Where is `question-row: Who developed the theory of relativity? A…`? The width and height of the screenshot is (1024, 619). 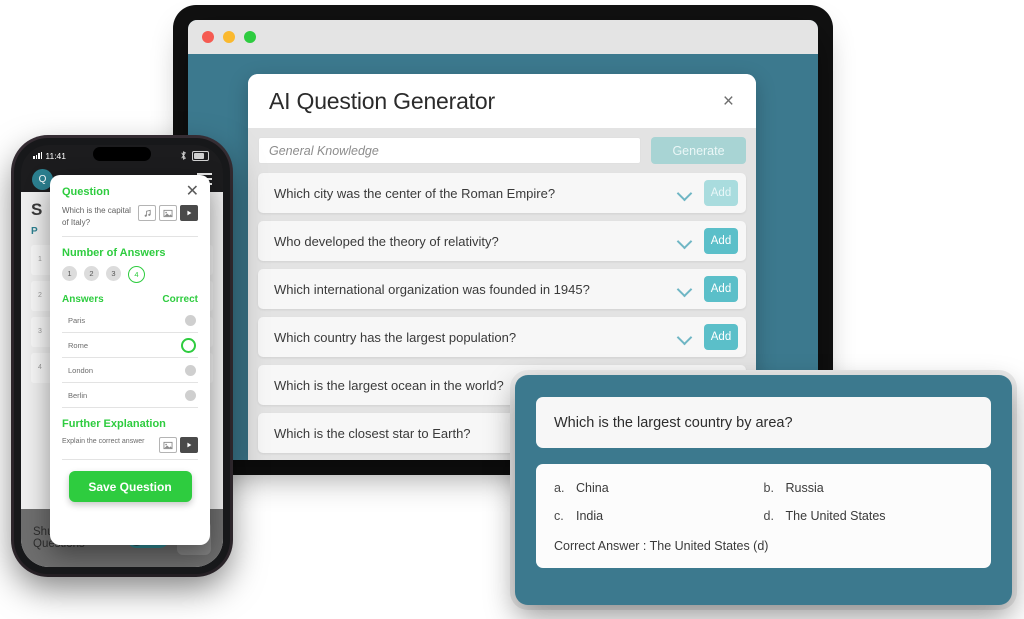
question-row: Who developed the theory of relativity? A… is located at coordinates (502, 241).